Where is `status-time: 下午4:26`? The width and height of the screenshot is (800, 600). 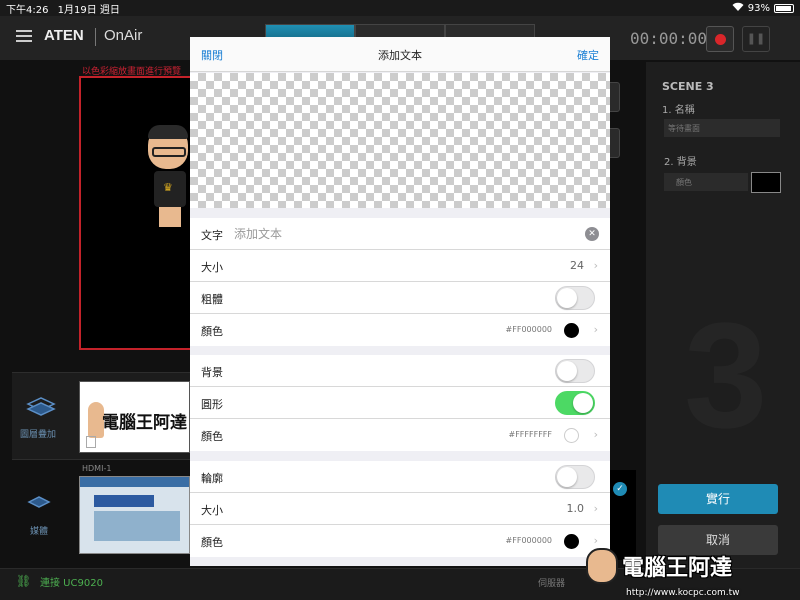 status-time: 下午4:26 is located at coordinates (27, 10).